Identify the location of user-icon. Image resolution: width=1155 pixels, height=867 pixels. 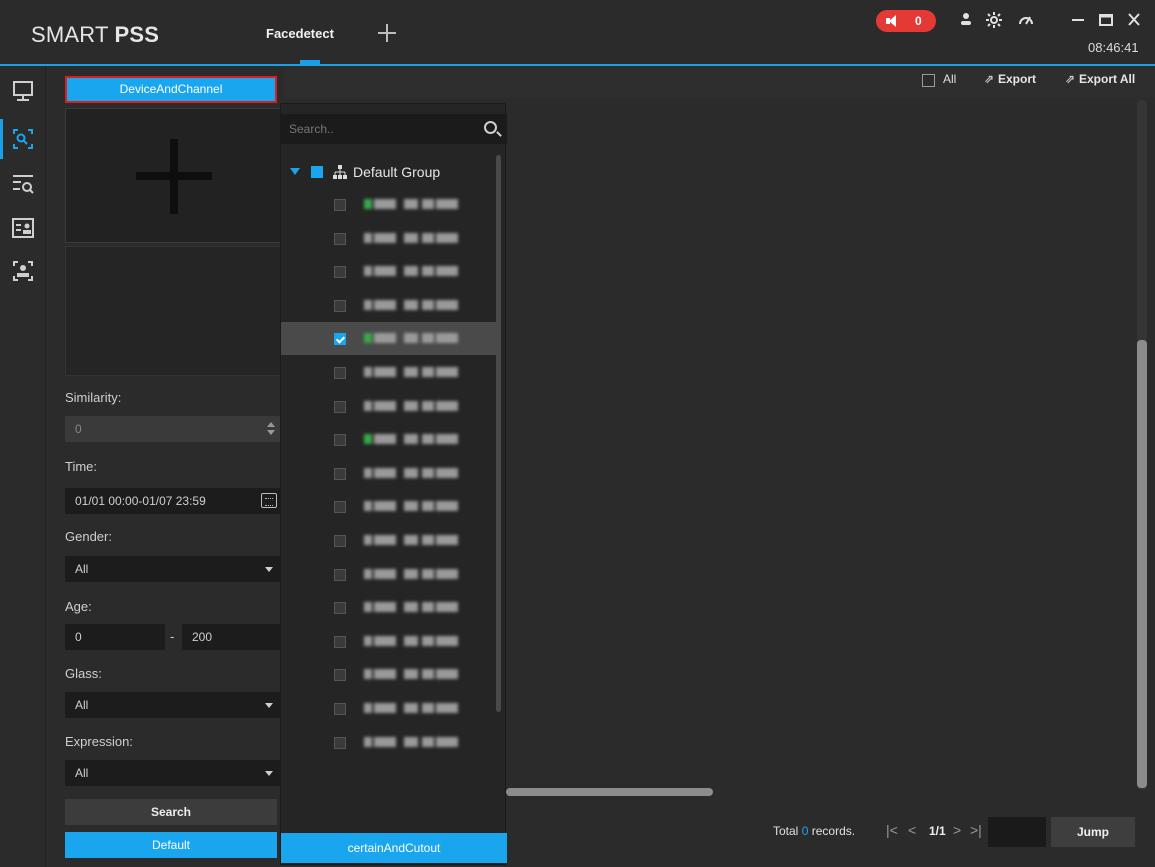
(966, 21).